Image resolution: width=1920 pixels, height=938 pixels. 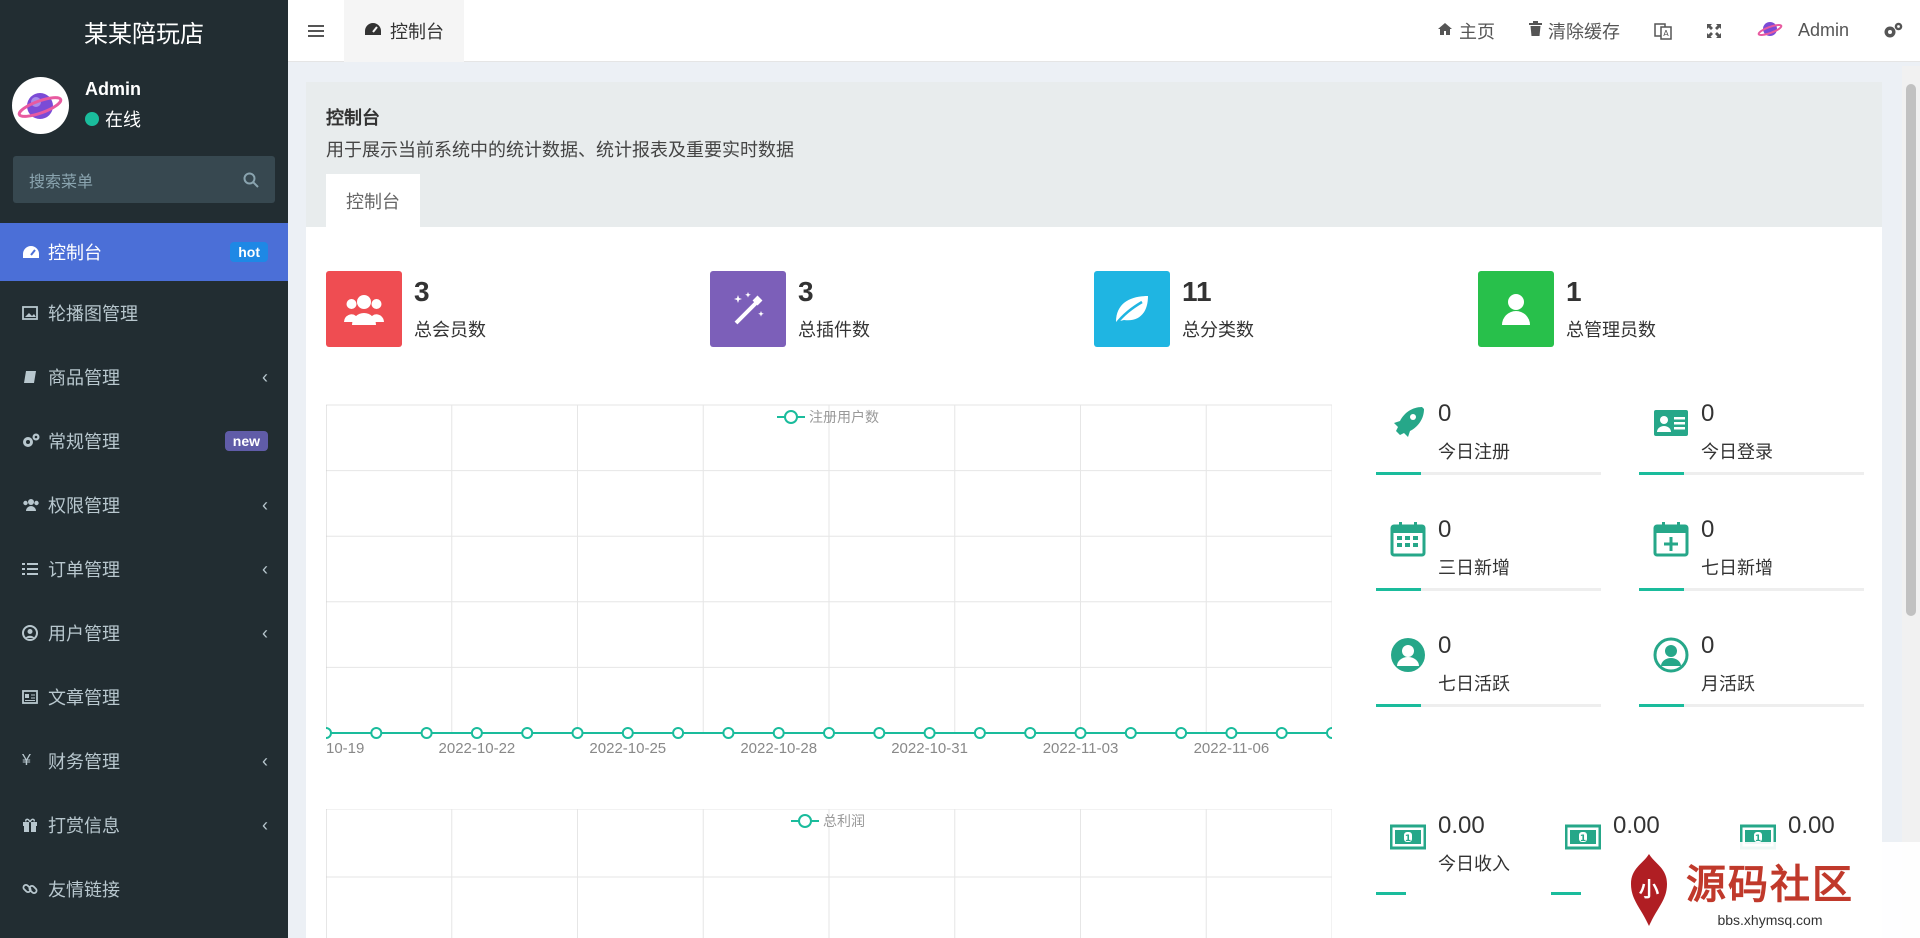 I want to click on sidebar-item-label: 常规管理, so click(x=84, y=442).